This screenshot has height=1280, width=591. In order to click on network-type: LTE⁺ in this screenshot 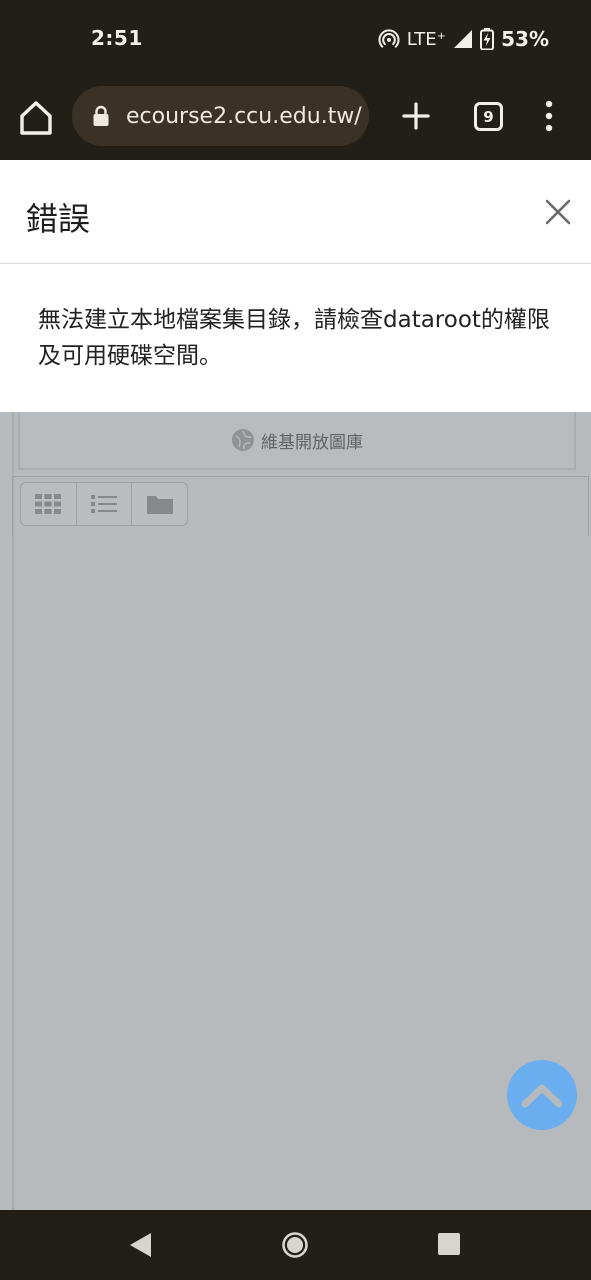, I will do `click(426, 39)`.